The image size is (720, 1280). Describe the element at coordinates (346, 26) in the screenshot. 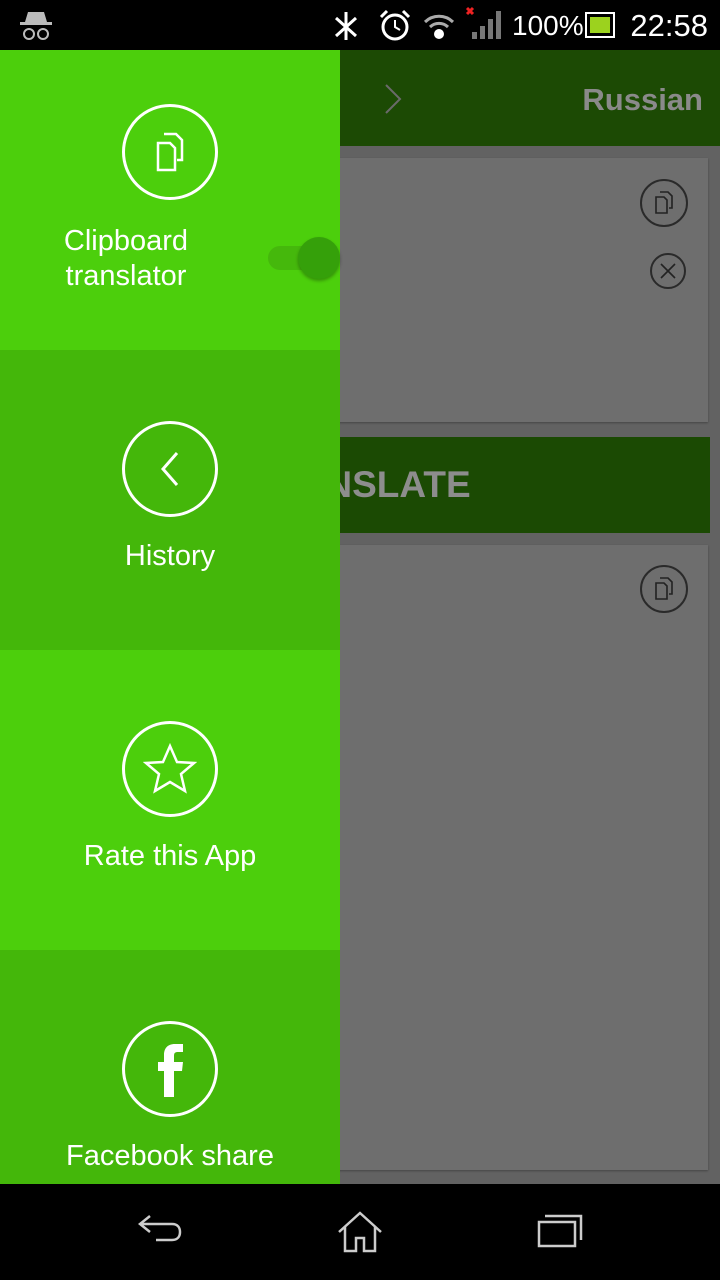

I see `bluetooth-off-icon` at that location.